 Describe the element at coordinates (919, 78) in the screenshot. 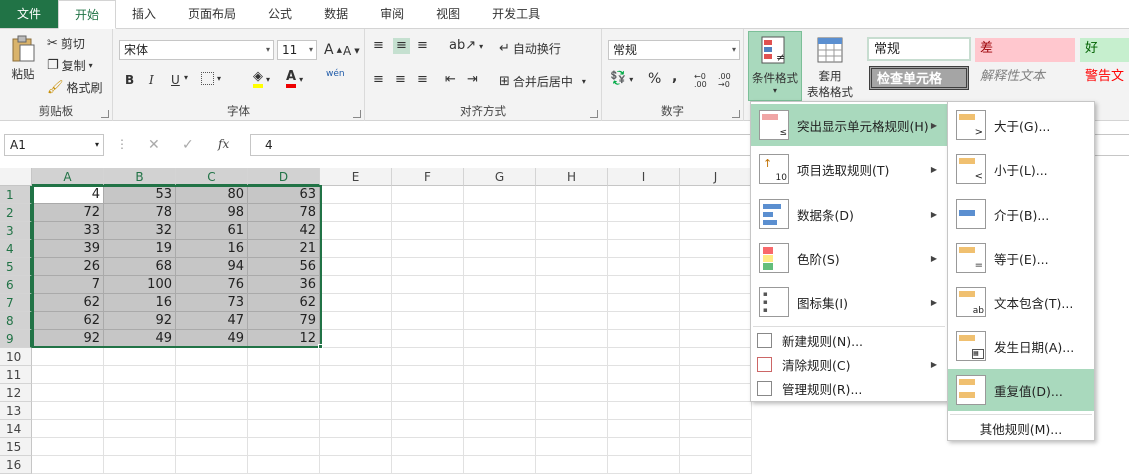

I see `style-check-cell: 检查单元格` at that location.